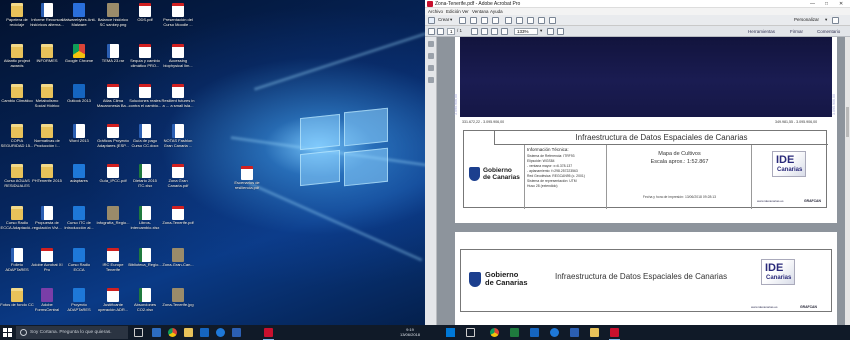 The image size is (850, 340). What do you see at coordinates (480, 11) in the screenshot?
I see `menu-ventana: Ventana` at bounding box center [480, 11].